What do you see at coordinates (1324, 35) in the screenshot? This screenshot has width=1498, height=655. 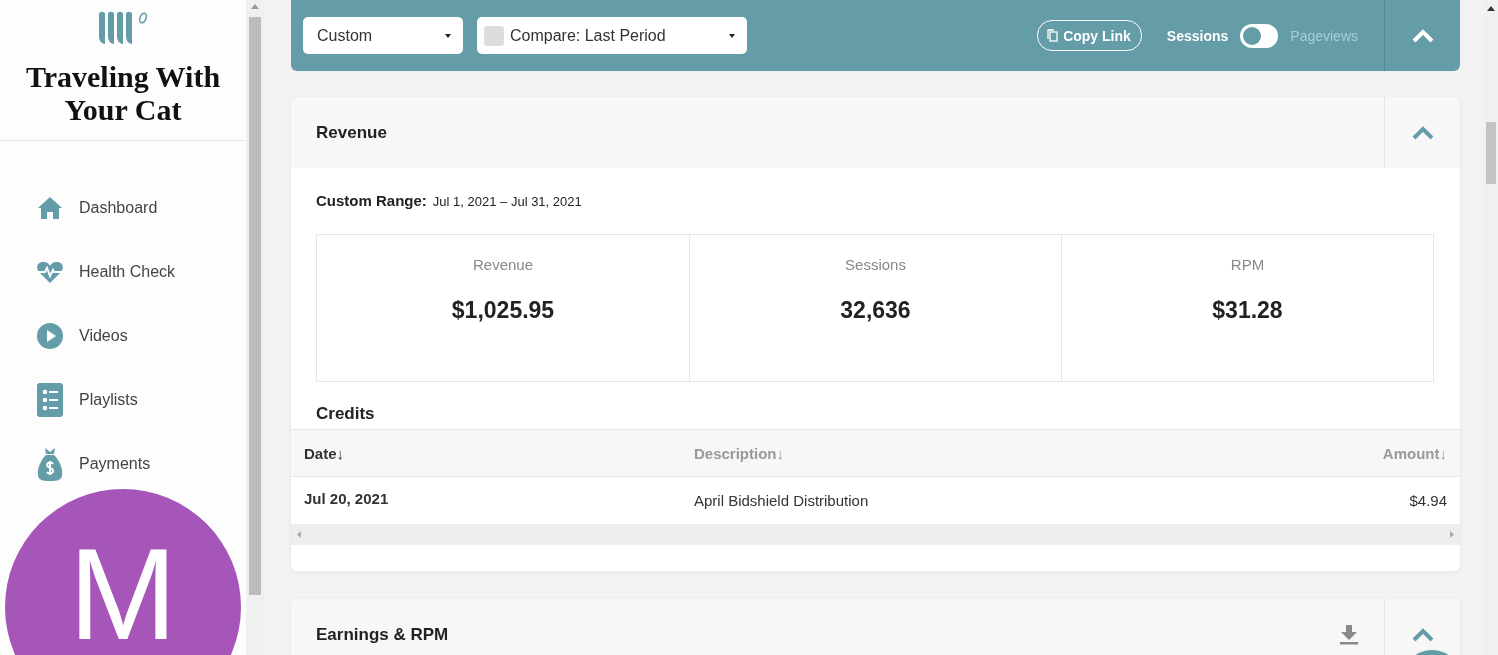 I see `toggle-label: Pageviews` at bounding box center [1324, 35].